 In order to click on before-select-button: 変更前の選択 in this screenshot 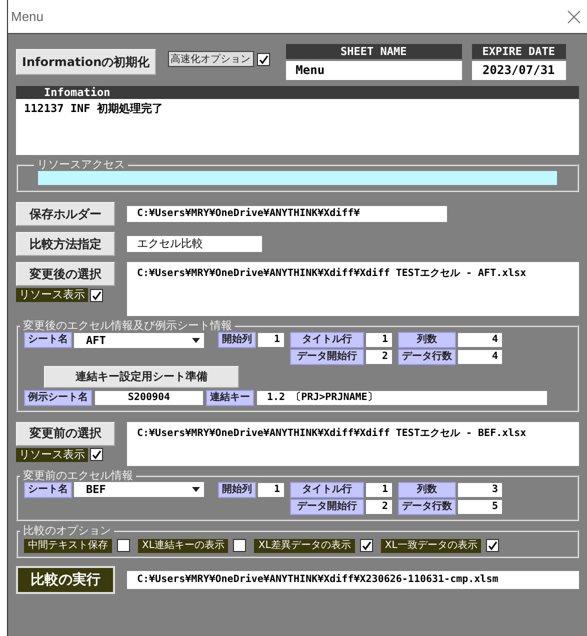, I will do `click(65, 434)`.